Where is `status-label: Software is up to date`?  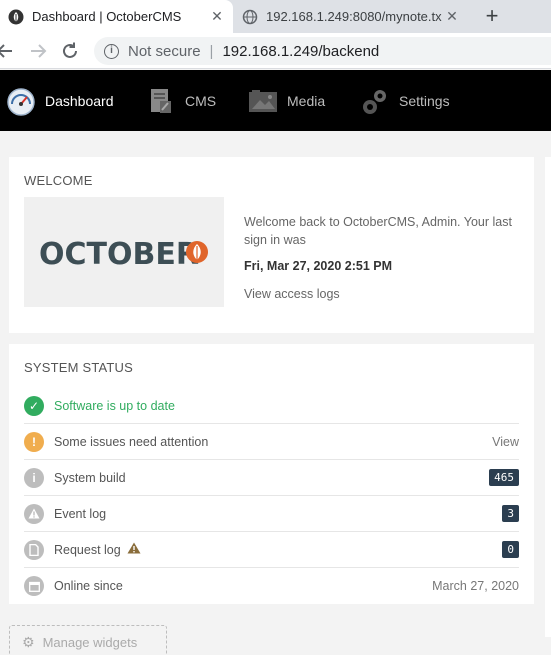
status-label: Software is up to date is located at coordinates (114, 405).